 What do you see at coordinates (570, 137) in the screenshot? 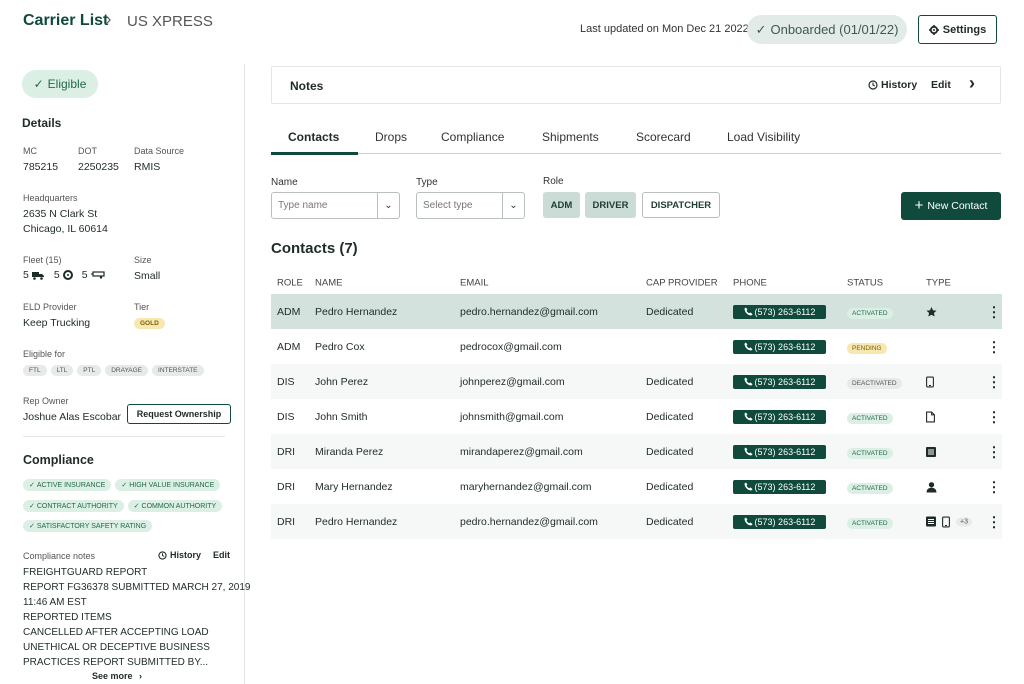
I see `tab-shipments: Shipments` at bounding box center [570, 137].